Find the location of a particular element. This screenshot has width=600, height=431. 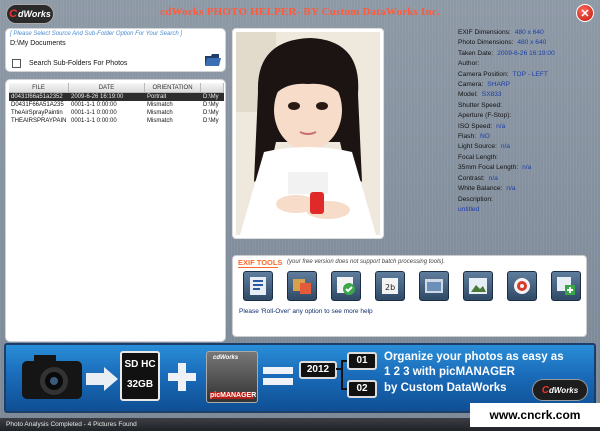

sd-card-icon: SD HC 32GB is located at coordinates (140, 376).